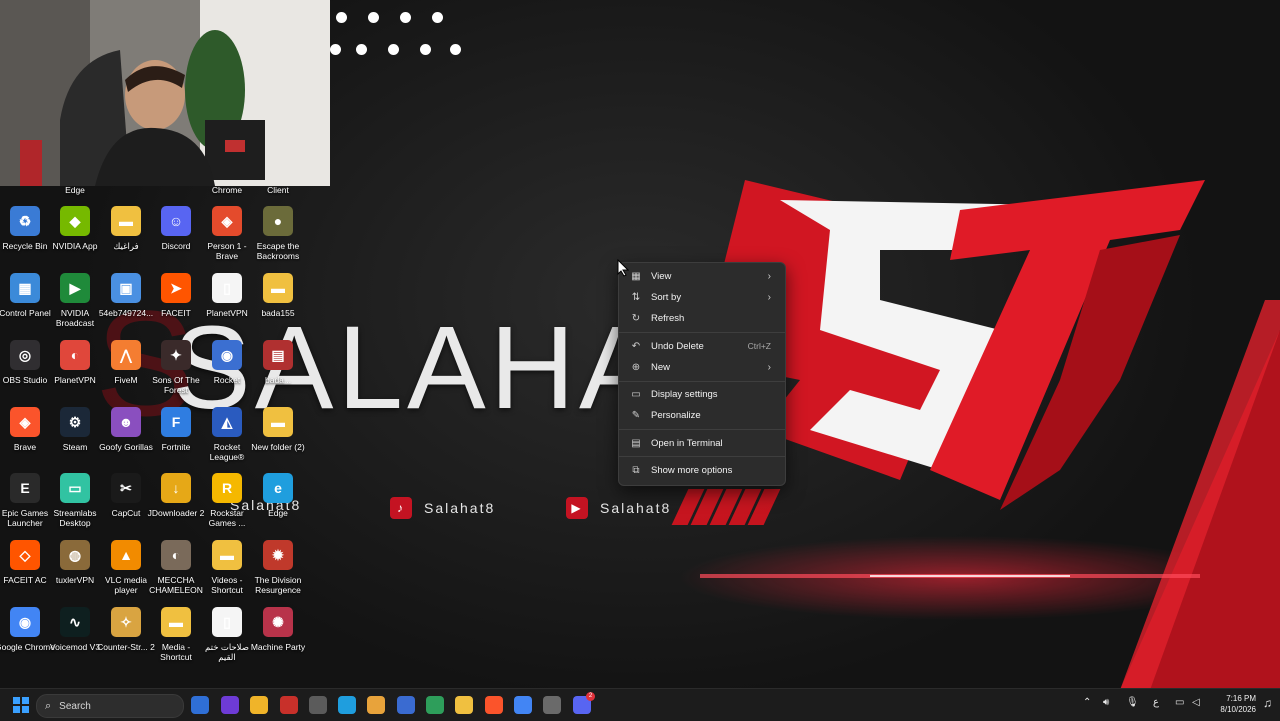 Image resolution: width=1280 pixels, height=721 pixels. Describe the element at coordinates (494, 705) in the screenshot. I see `taskbar-app-brave` at that location.